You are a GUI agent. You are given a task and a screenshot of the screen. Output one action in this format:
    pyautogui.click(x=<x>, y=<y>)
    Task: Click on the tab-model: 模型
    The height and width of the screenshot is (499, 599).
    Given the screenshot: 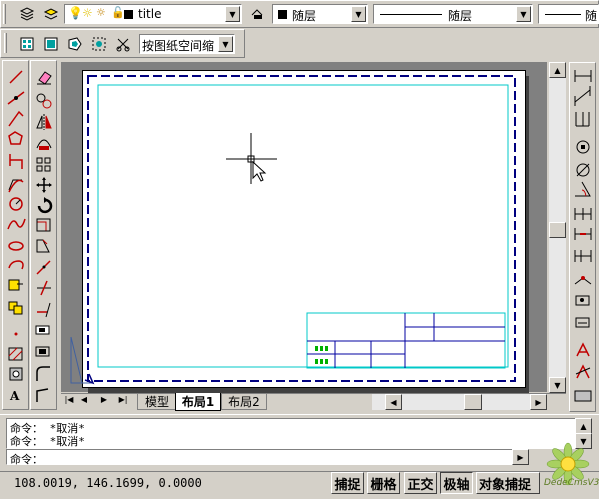 What is the action you would take?
    pyautogui.click(x=157, y=402)
    